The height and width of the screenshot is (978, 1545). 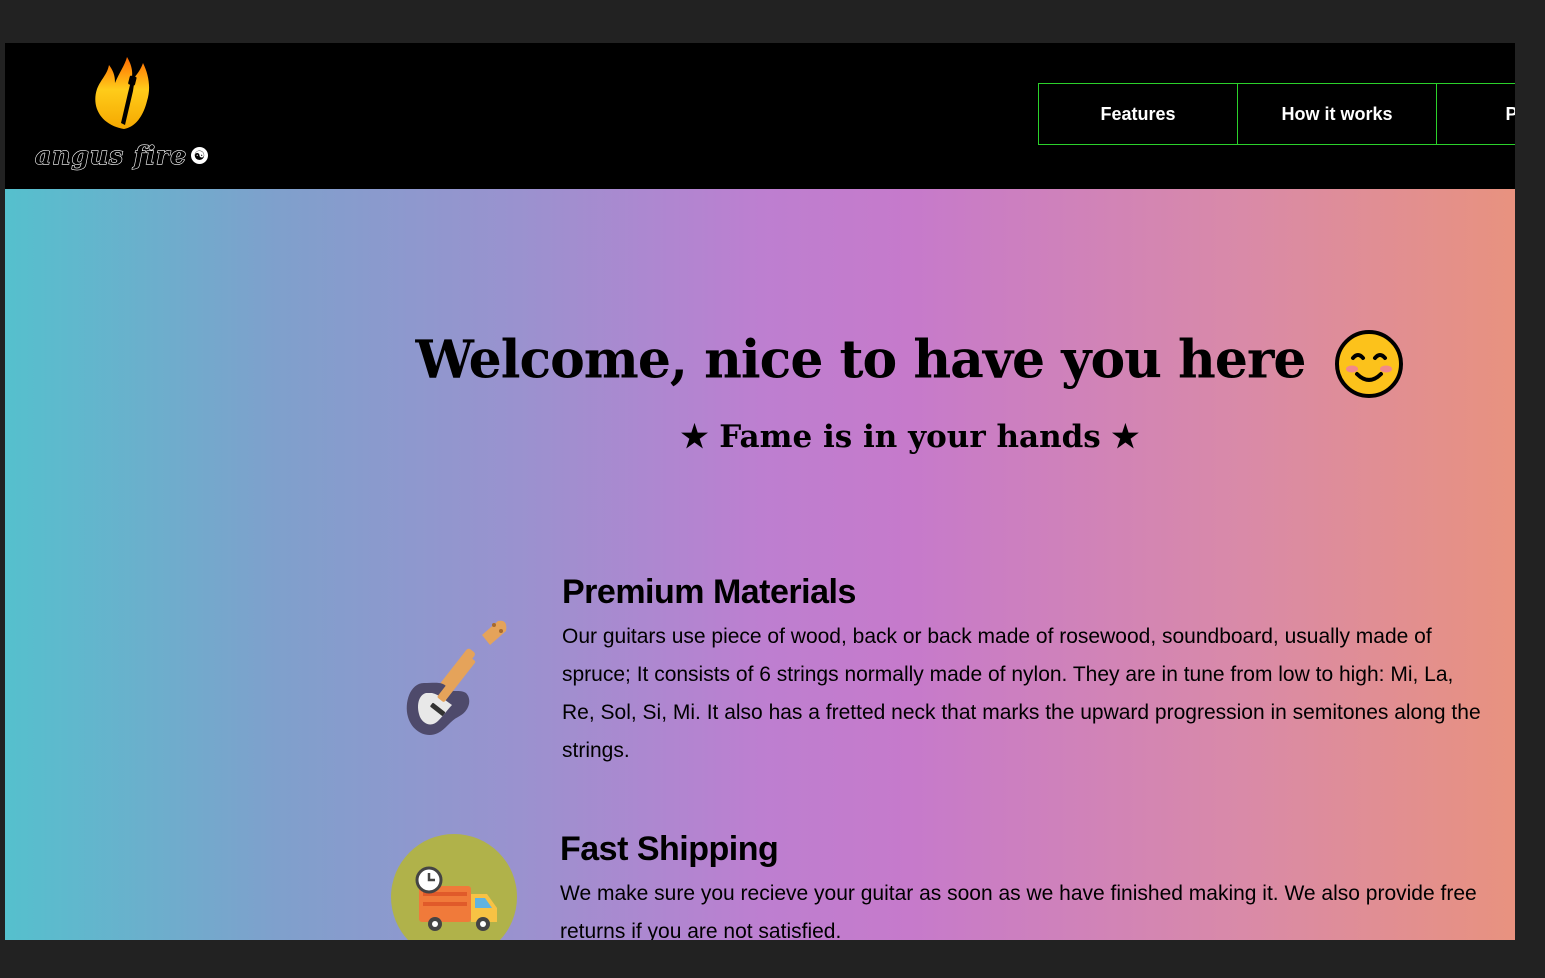 What do you see at coordinates (709, 592) in the screenshot?
I see `feature-title: Premium Materials` at bounding box center [709, 592].